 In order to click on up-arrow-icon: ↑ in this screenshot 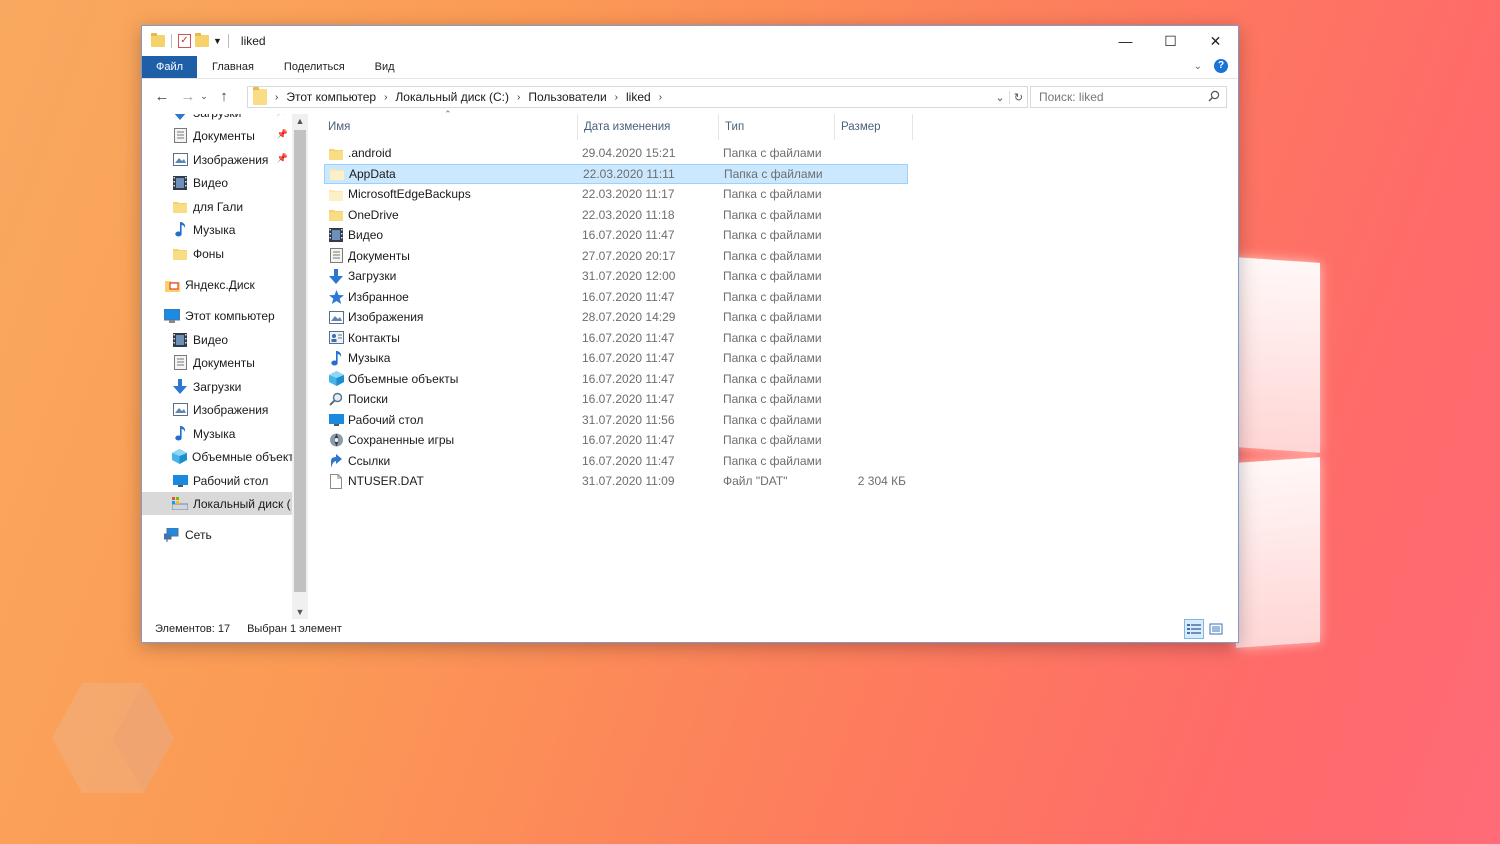, I will do `click(224, 96)`.